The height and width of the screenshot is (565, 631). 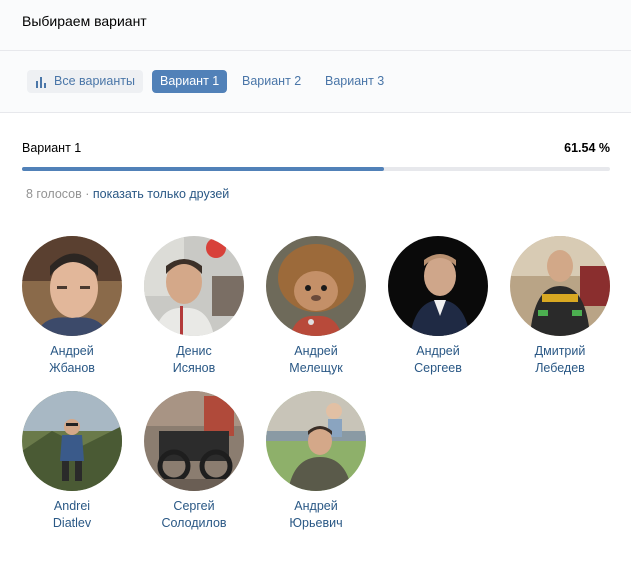 I want to click on poll-title: Выбираем вариант, so click(x=84, y=21).